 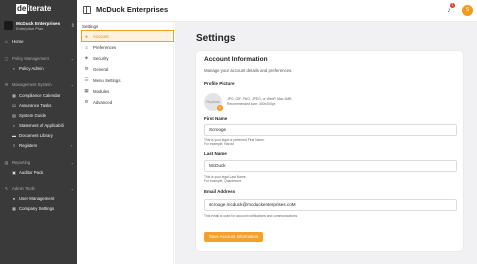 I want to click on grid-icon: ▦, so click(x=86, y=90).